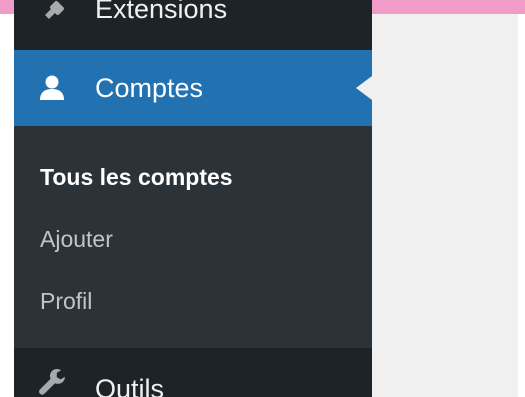  Describe the element at coordinates (193, 380) in the screenshot. I see `sidebar-item-outils: Outils` at that location.